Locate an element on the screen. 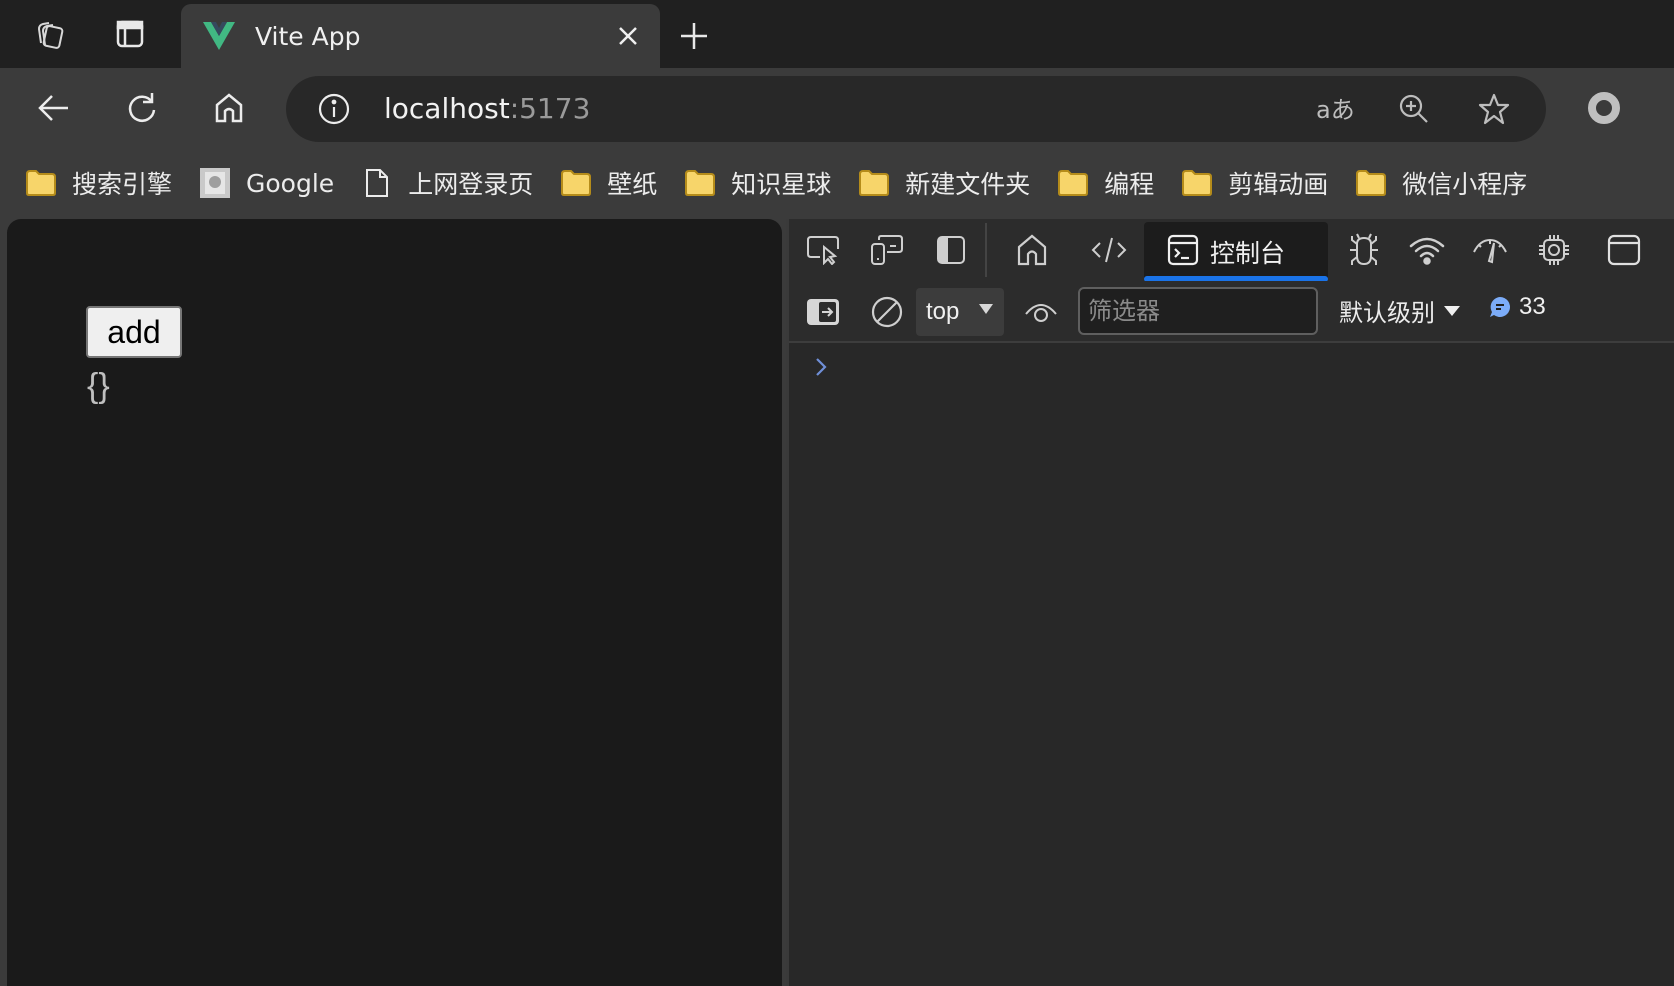  refresh-button is located at coordinates (142, 108).